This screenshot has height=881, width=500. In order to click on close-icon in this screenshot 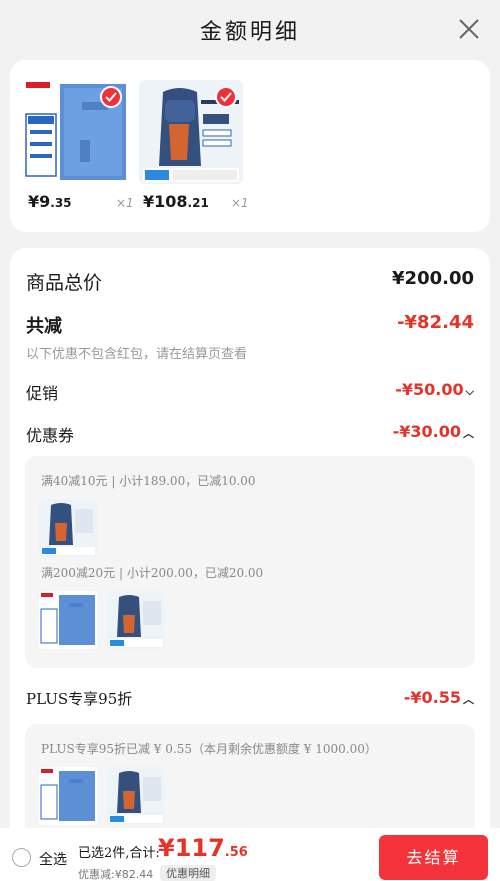, I will do `click(469, 29)`.